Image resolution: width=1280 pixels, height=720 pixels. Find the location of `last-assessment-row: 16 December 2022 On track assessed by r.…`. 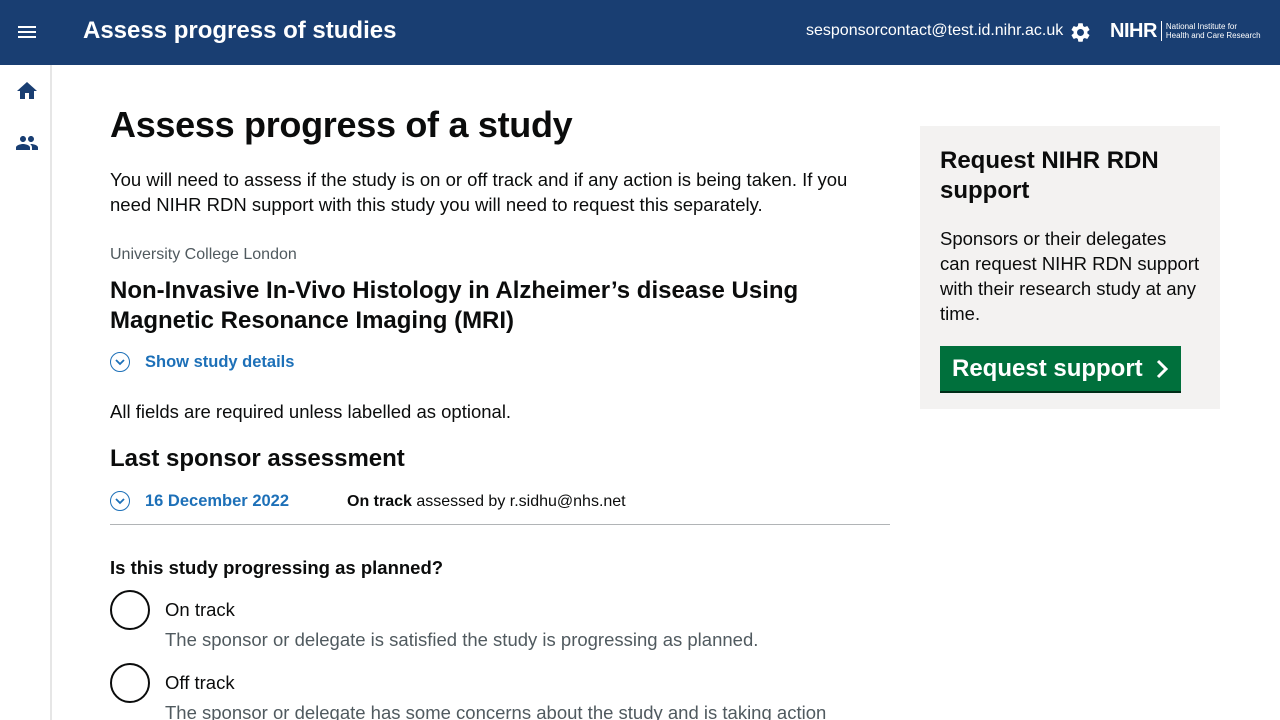

last-assessment-row: 16 December 2022 On track assessed by r.… is located at coordinates (500, 508).